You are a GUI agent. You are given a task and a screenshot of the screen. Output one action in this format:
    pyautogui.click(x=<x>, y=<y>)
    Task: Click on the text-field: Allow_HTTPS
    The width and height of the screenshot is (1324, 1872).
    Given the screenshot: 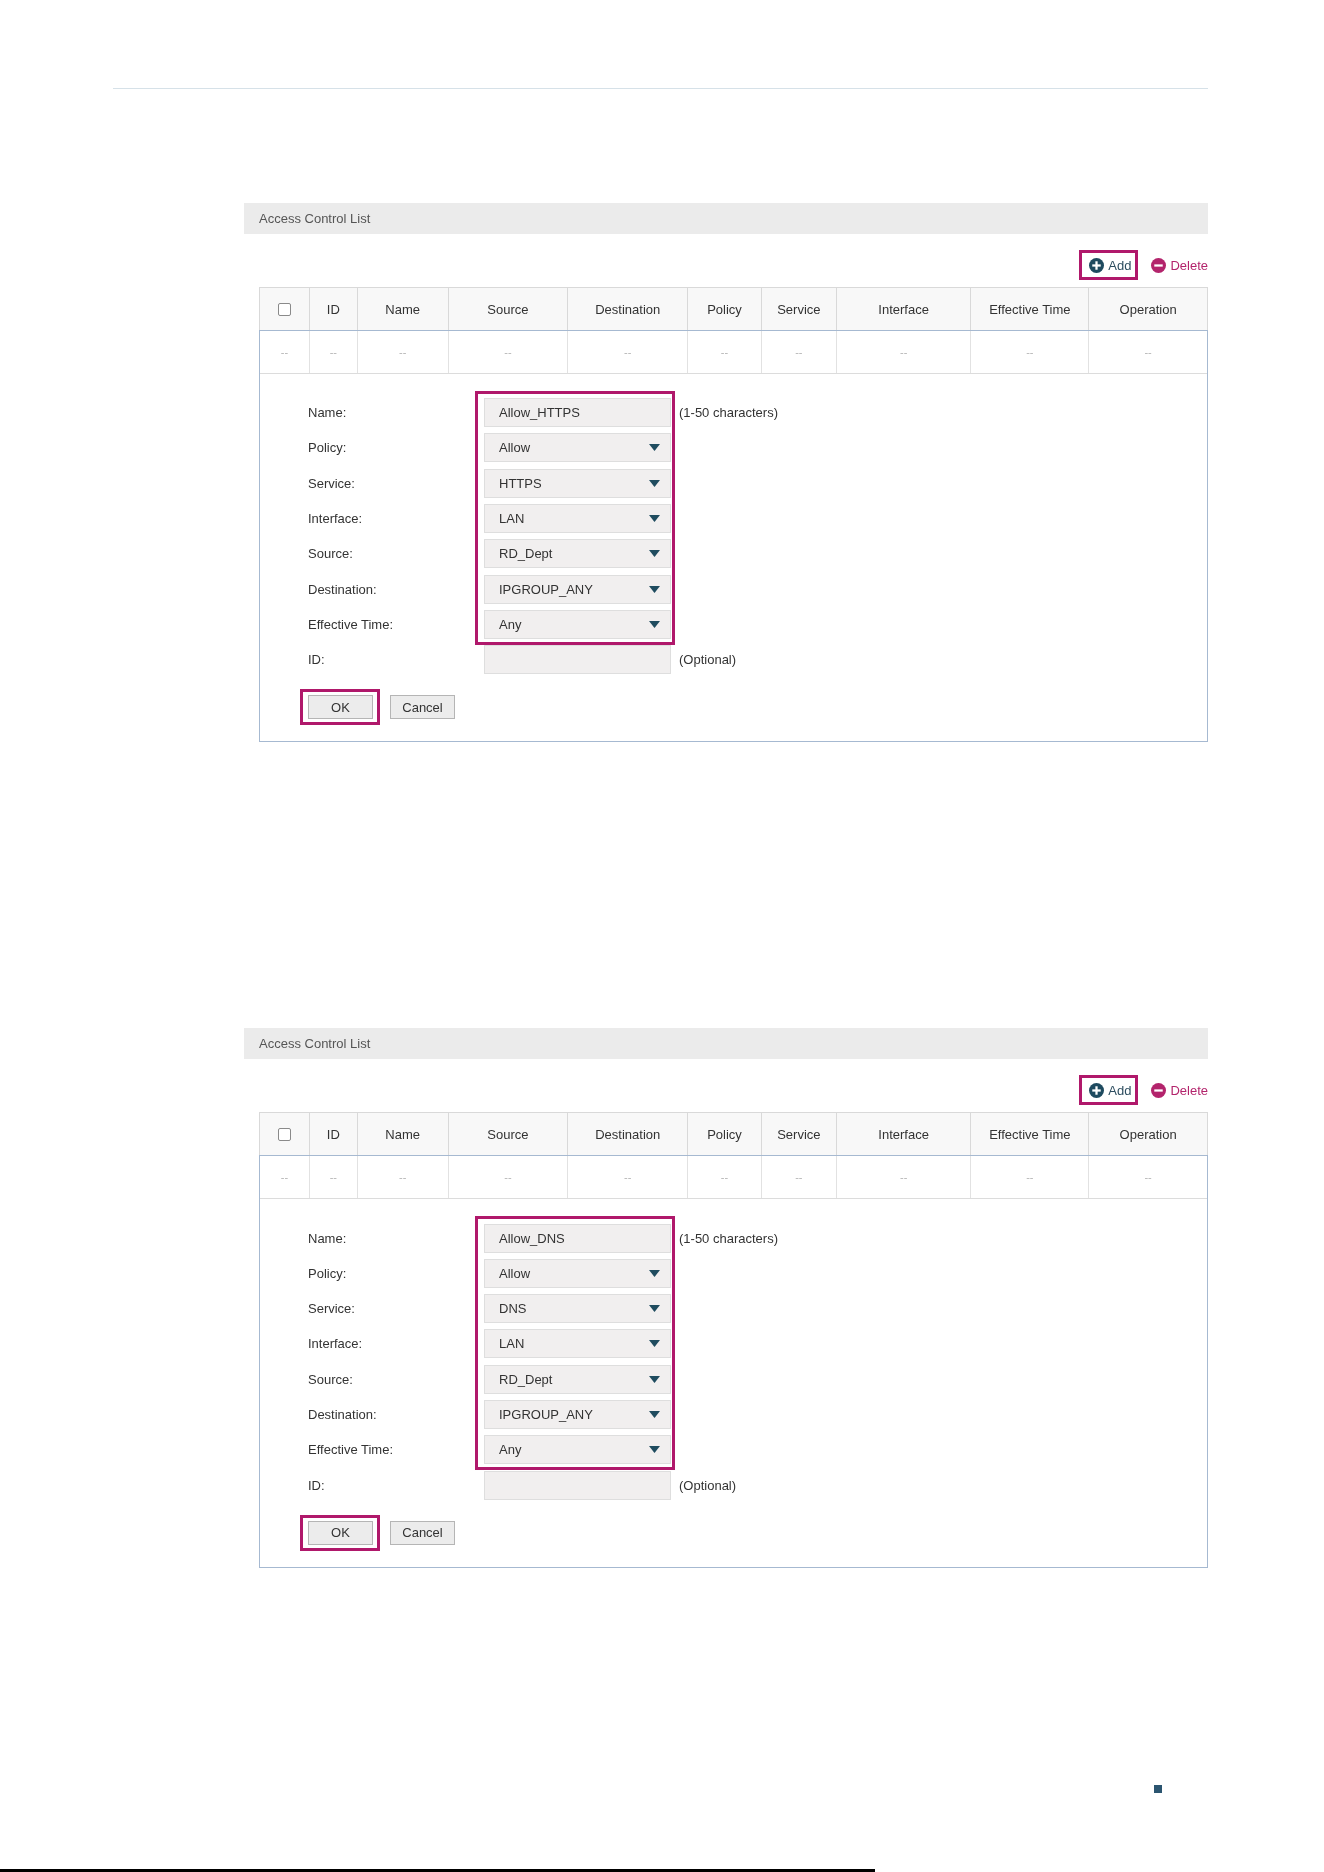 What is the action you would take?
    pyautogui.click(x=577, y=413)
    